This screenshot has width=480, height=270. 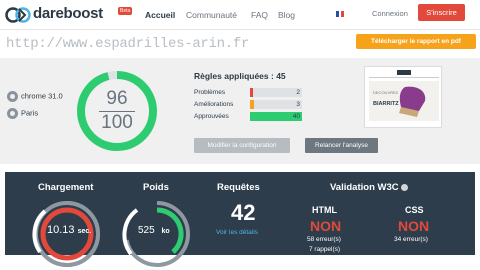 I want to click on rule-count: 40, so click(x=296, y=116).